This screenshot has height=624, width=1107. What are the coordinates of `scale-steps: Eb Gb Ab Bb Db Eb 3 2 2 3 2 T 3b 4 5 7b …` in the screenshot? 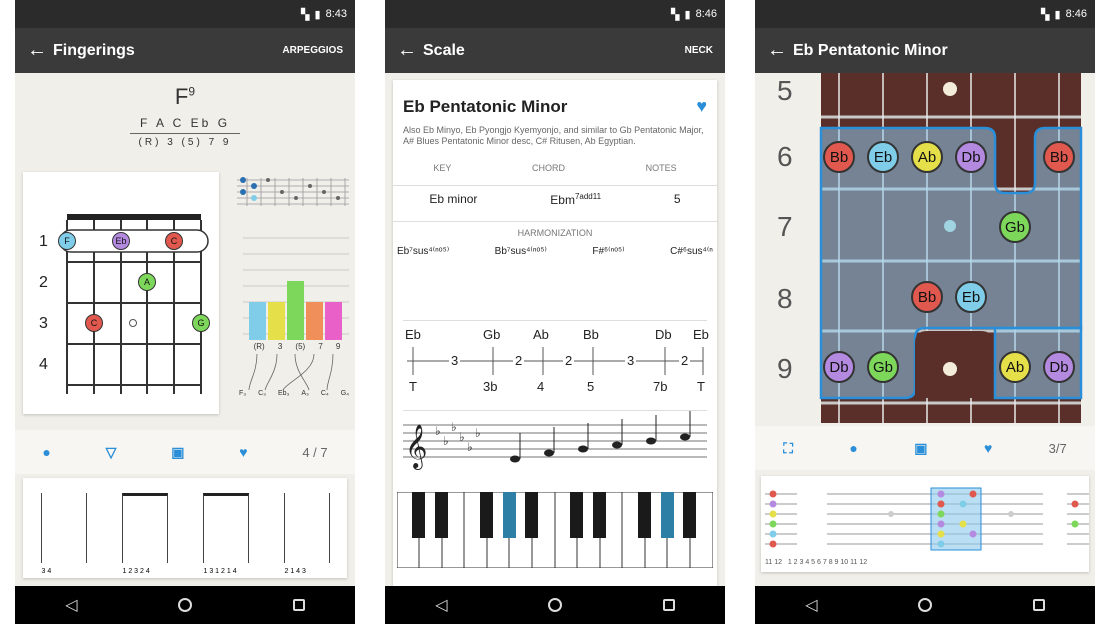 It's located at (556, 357).